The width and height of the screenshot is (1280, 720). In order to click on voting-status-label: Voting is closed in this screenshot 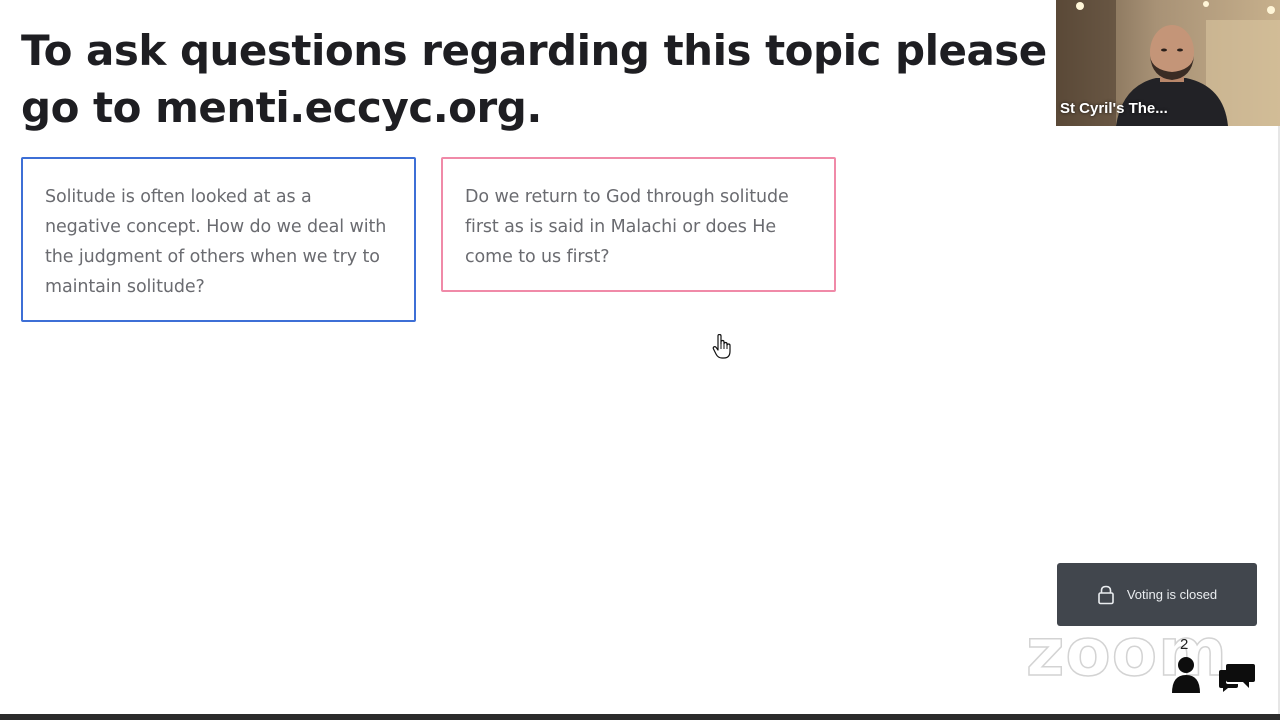, I will do `click(1172, 594)`.